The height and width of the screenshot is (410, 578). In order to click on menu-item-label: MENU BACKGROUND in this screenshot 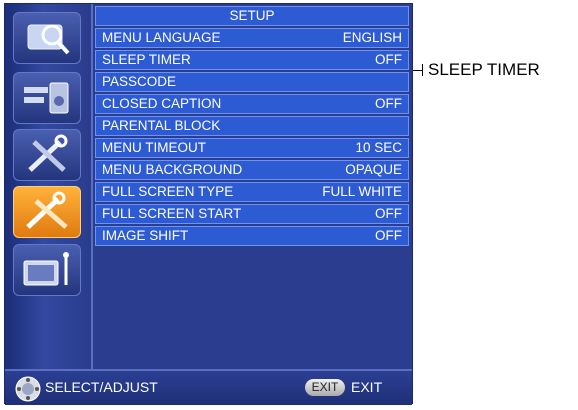, I will do `click(172, 169)`.